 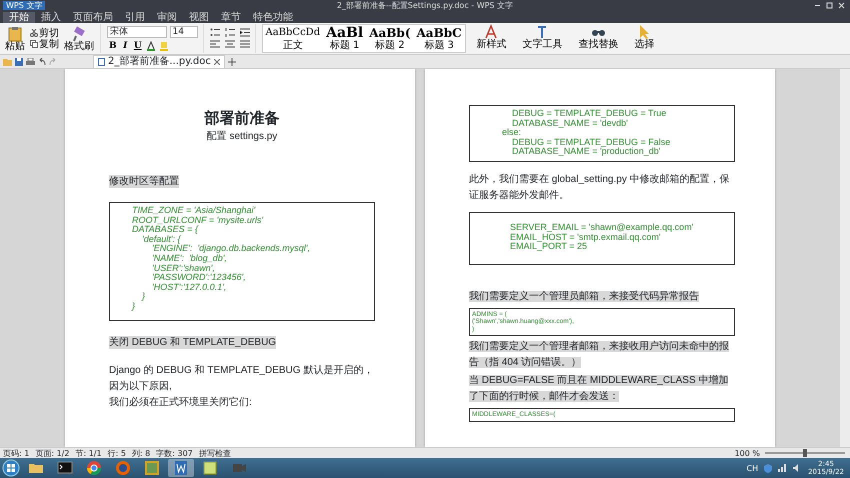 I want to click on minimize-icon, so click(x=817, y=5).